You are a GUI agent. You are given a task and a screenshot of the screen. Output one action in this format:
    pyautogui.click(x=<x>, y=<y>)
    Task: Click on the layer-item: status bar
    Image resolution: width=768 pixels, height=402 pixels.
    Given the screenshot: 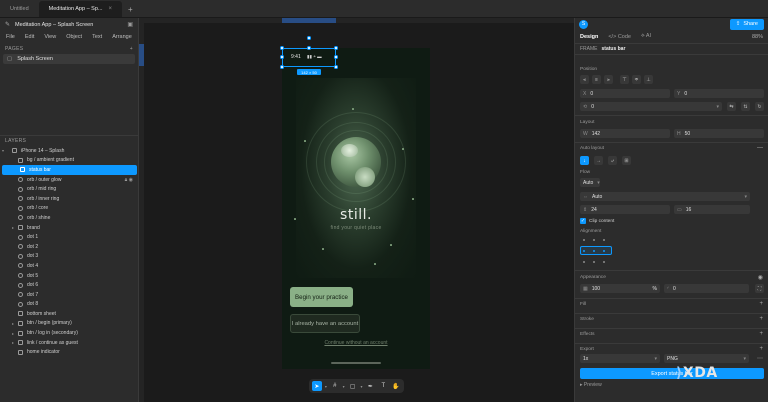 What is the action you would take?
    pyautogui.click(x=69, y=170)
    